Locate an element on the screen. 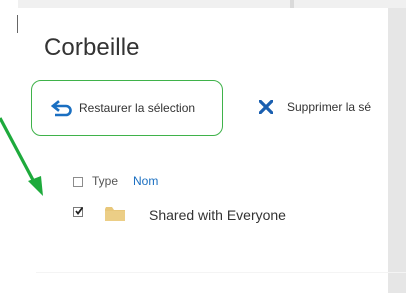 The image size is (406, 293). folder-icon is located at coordinates (115, 214).